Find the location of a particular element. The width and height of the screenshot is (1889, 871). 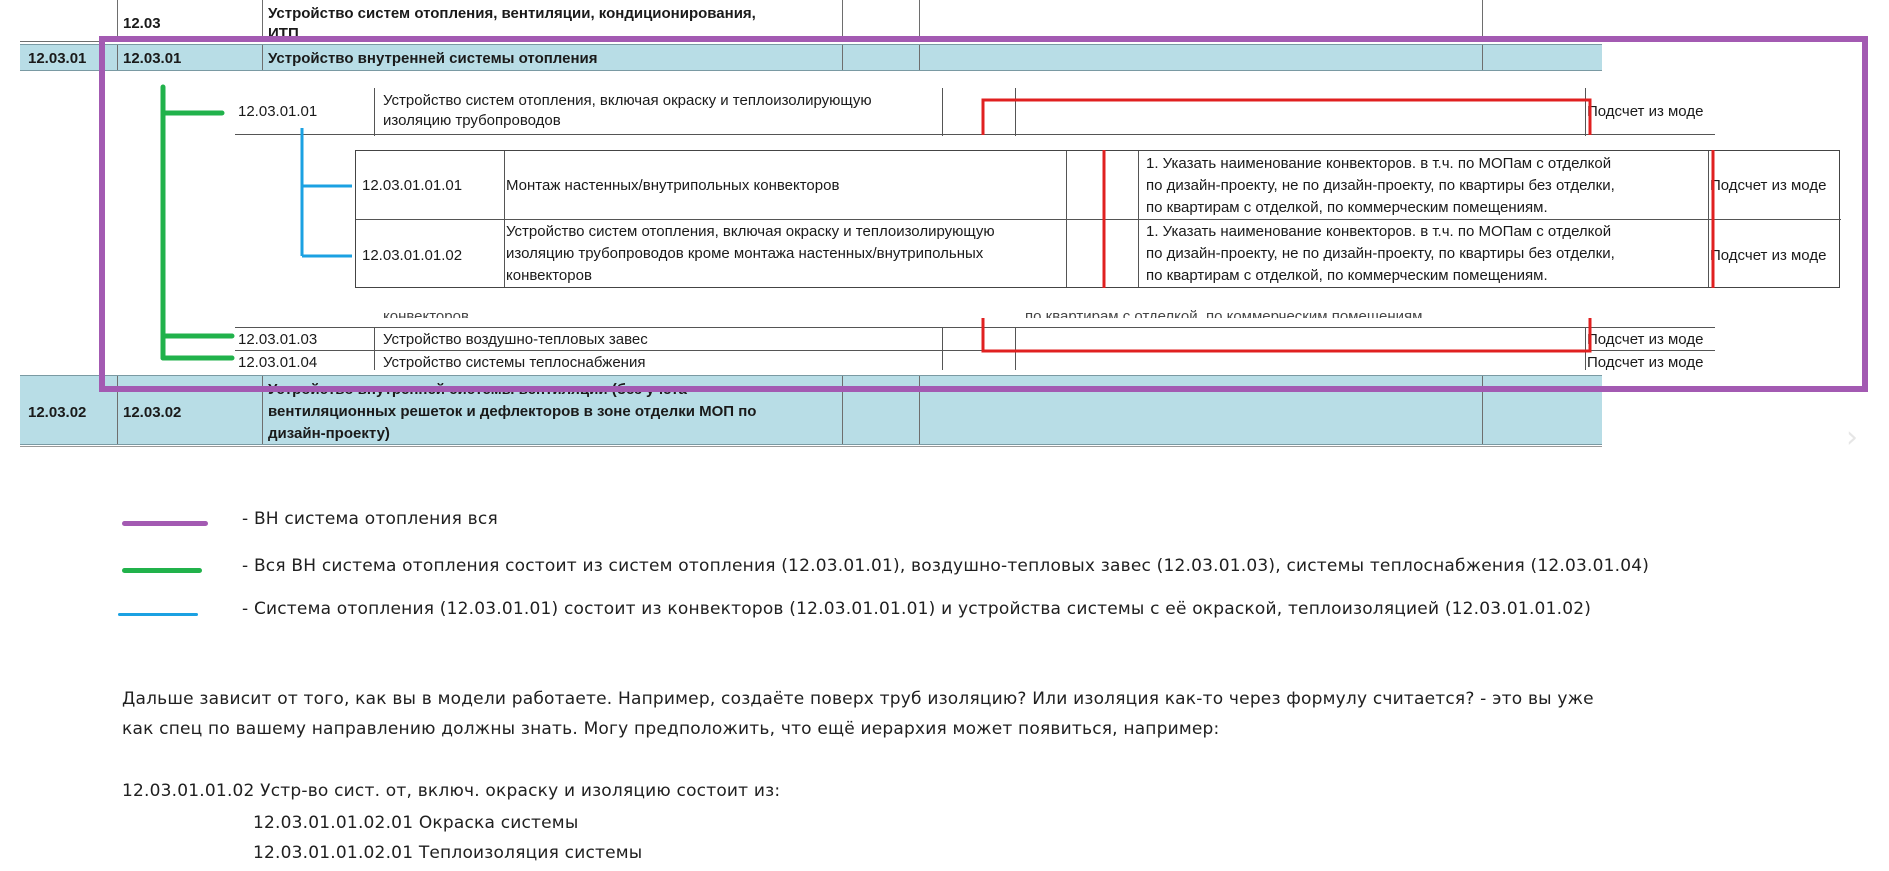

legend-swatch-green is located at coordinates (162, 570).